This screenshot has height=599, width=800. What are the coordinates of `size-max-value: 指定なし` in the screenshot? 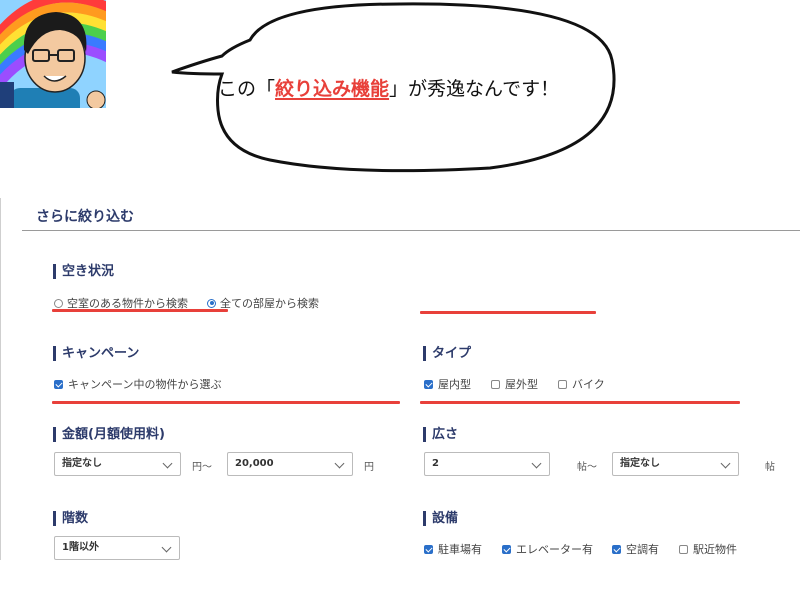 It's located at (640, 463).